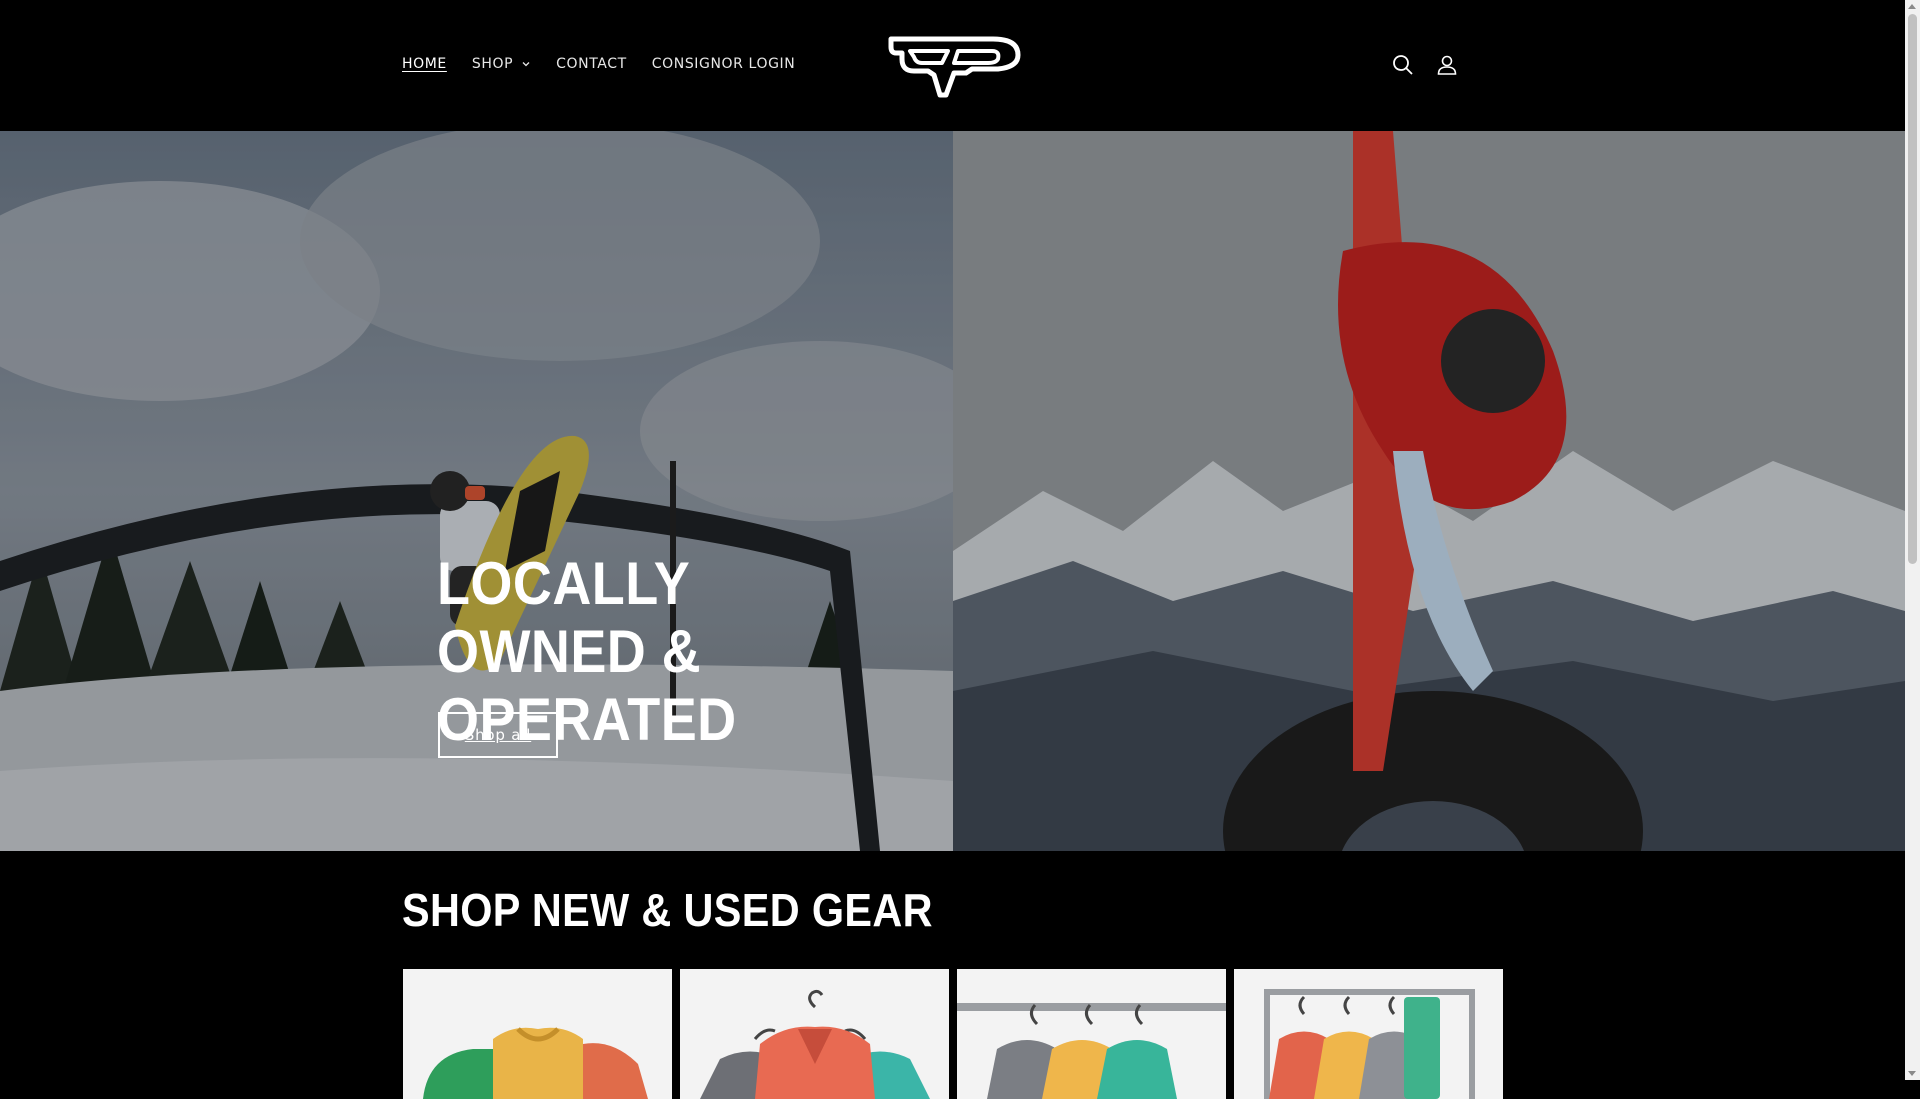 This screenshot has height=1099, width=1920. Describe the element at coordinates (498, 735) in the screenshot. I see `shop-all-button: Shop all` at that location.